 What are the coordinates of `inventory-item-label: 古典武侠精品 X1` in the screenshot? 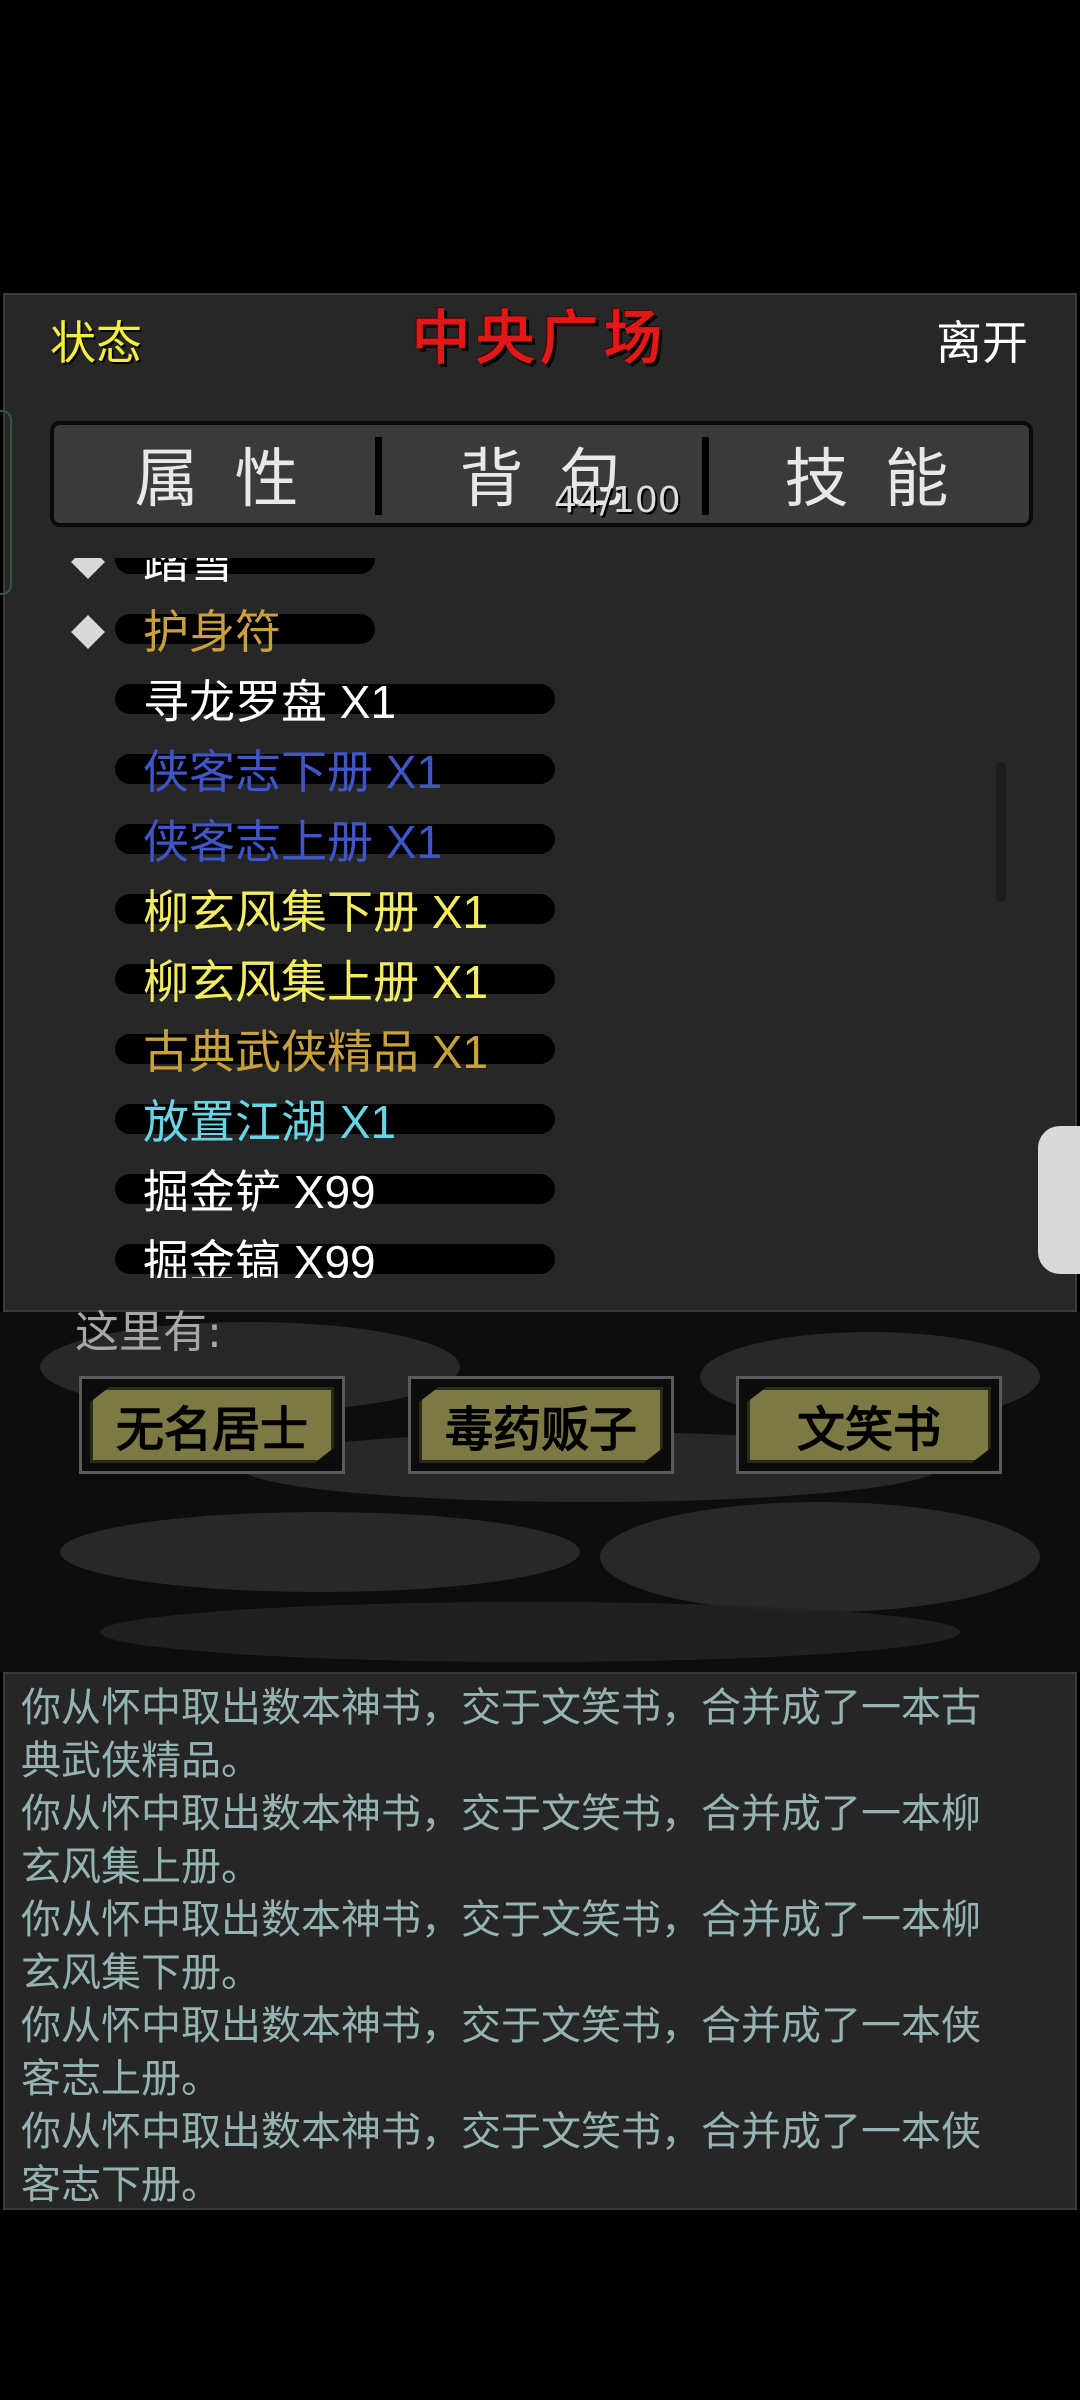 It's located at (316, 1052).